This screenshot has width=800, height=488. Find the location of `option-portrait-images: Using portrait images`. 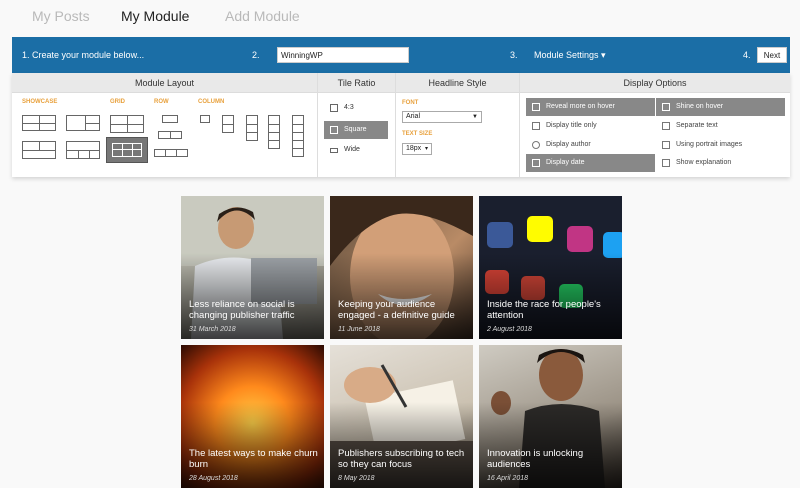

option-portrait-images: Using portrait images is located at coordinates (720, 145).